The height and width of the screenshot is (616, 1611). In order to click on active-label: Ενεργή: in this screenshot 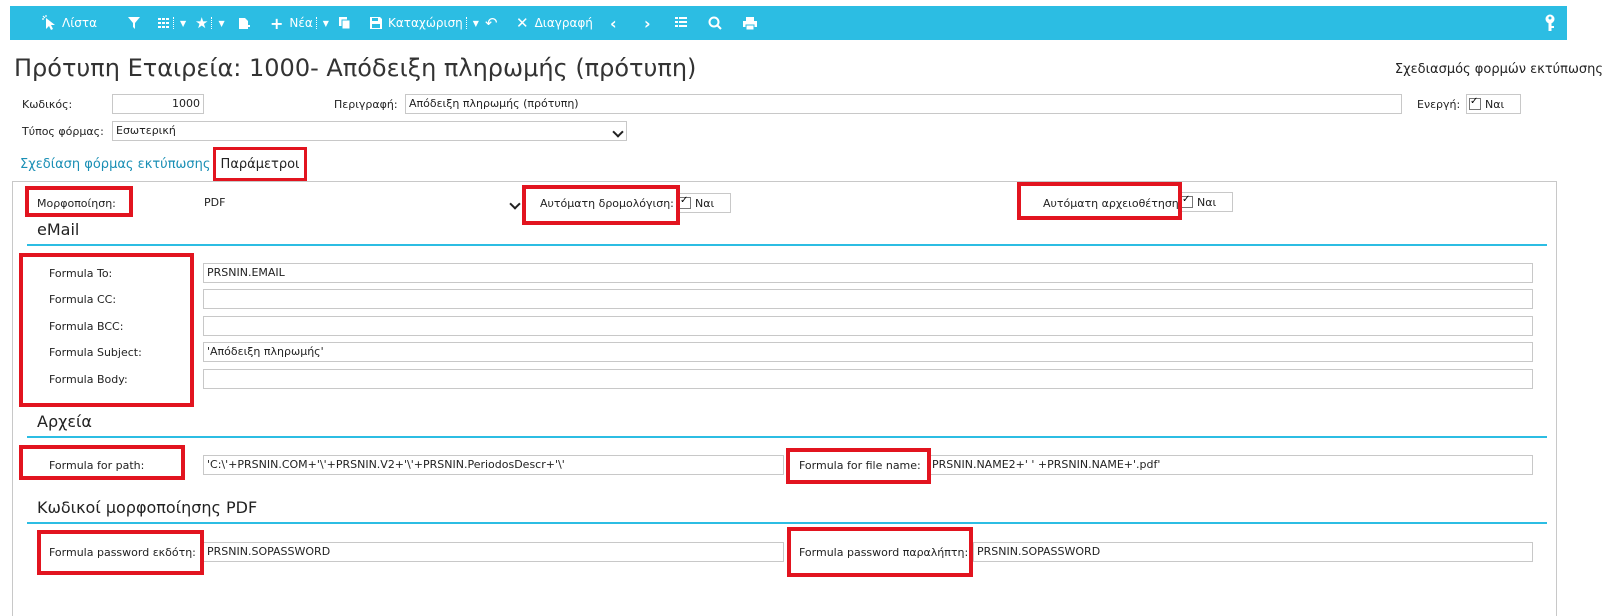, I will do `click(1439, 104)`.